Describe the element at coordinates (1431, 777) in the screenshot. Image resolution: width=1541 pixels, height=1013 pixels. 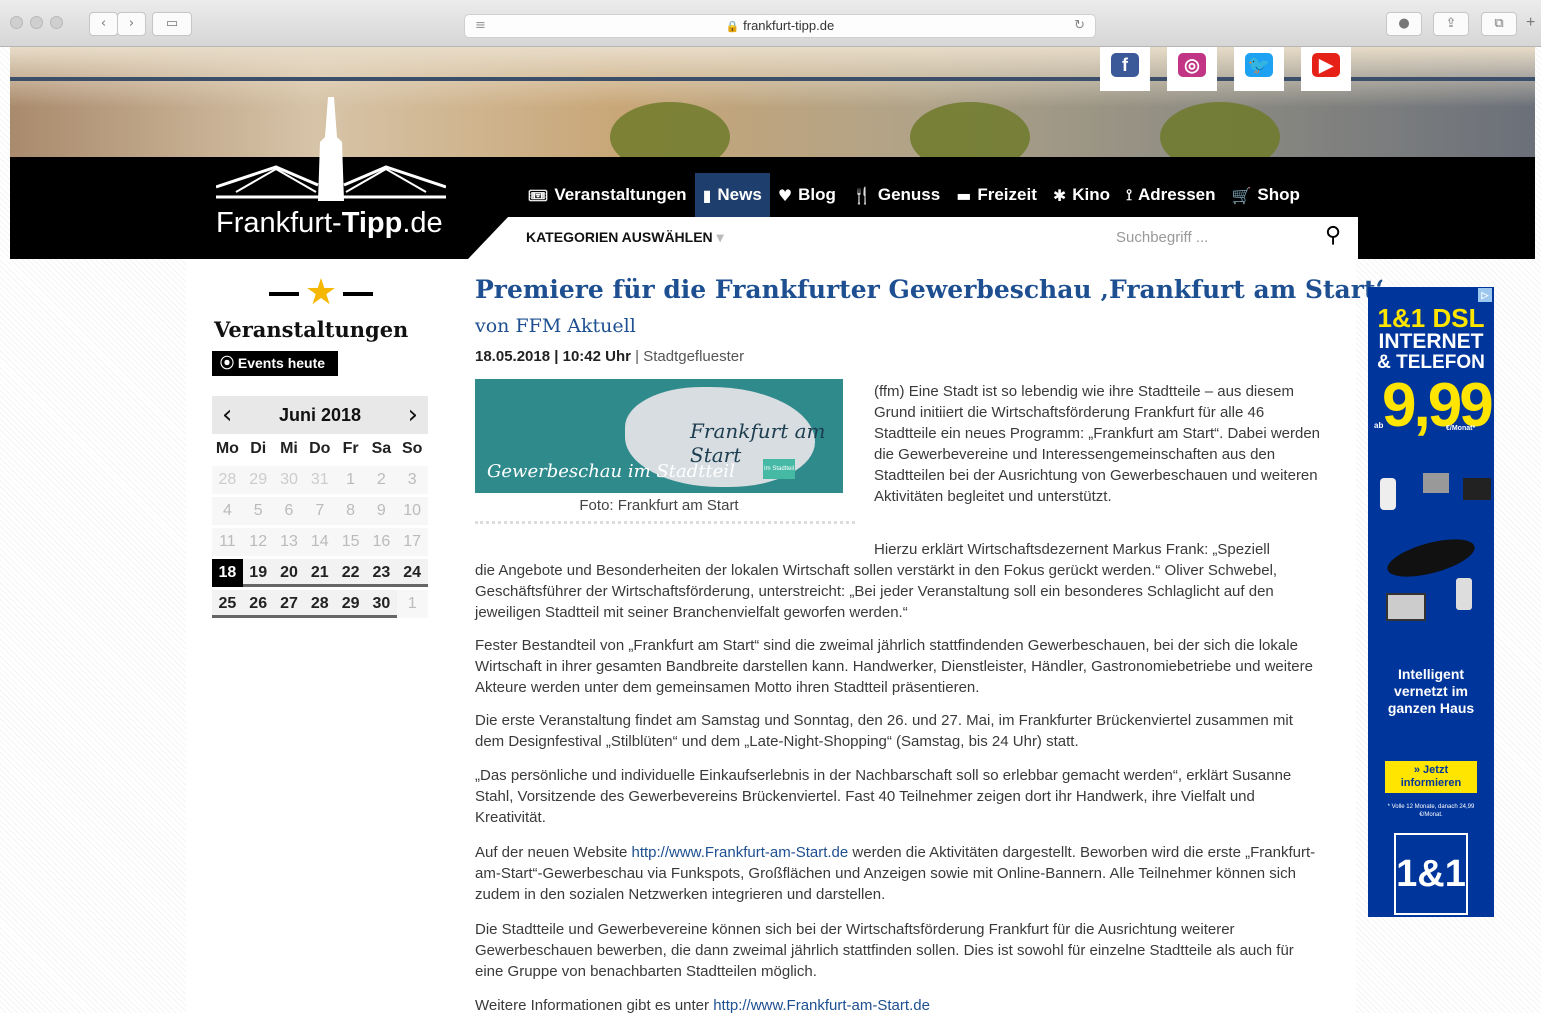
I see `ad-cta-button: » Jetzt informieren` at that location.